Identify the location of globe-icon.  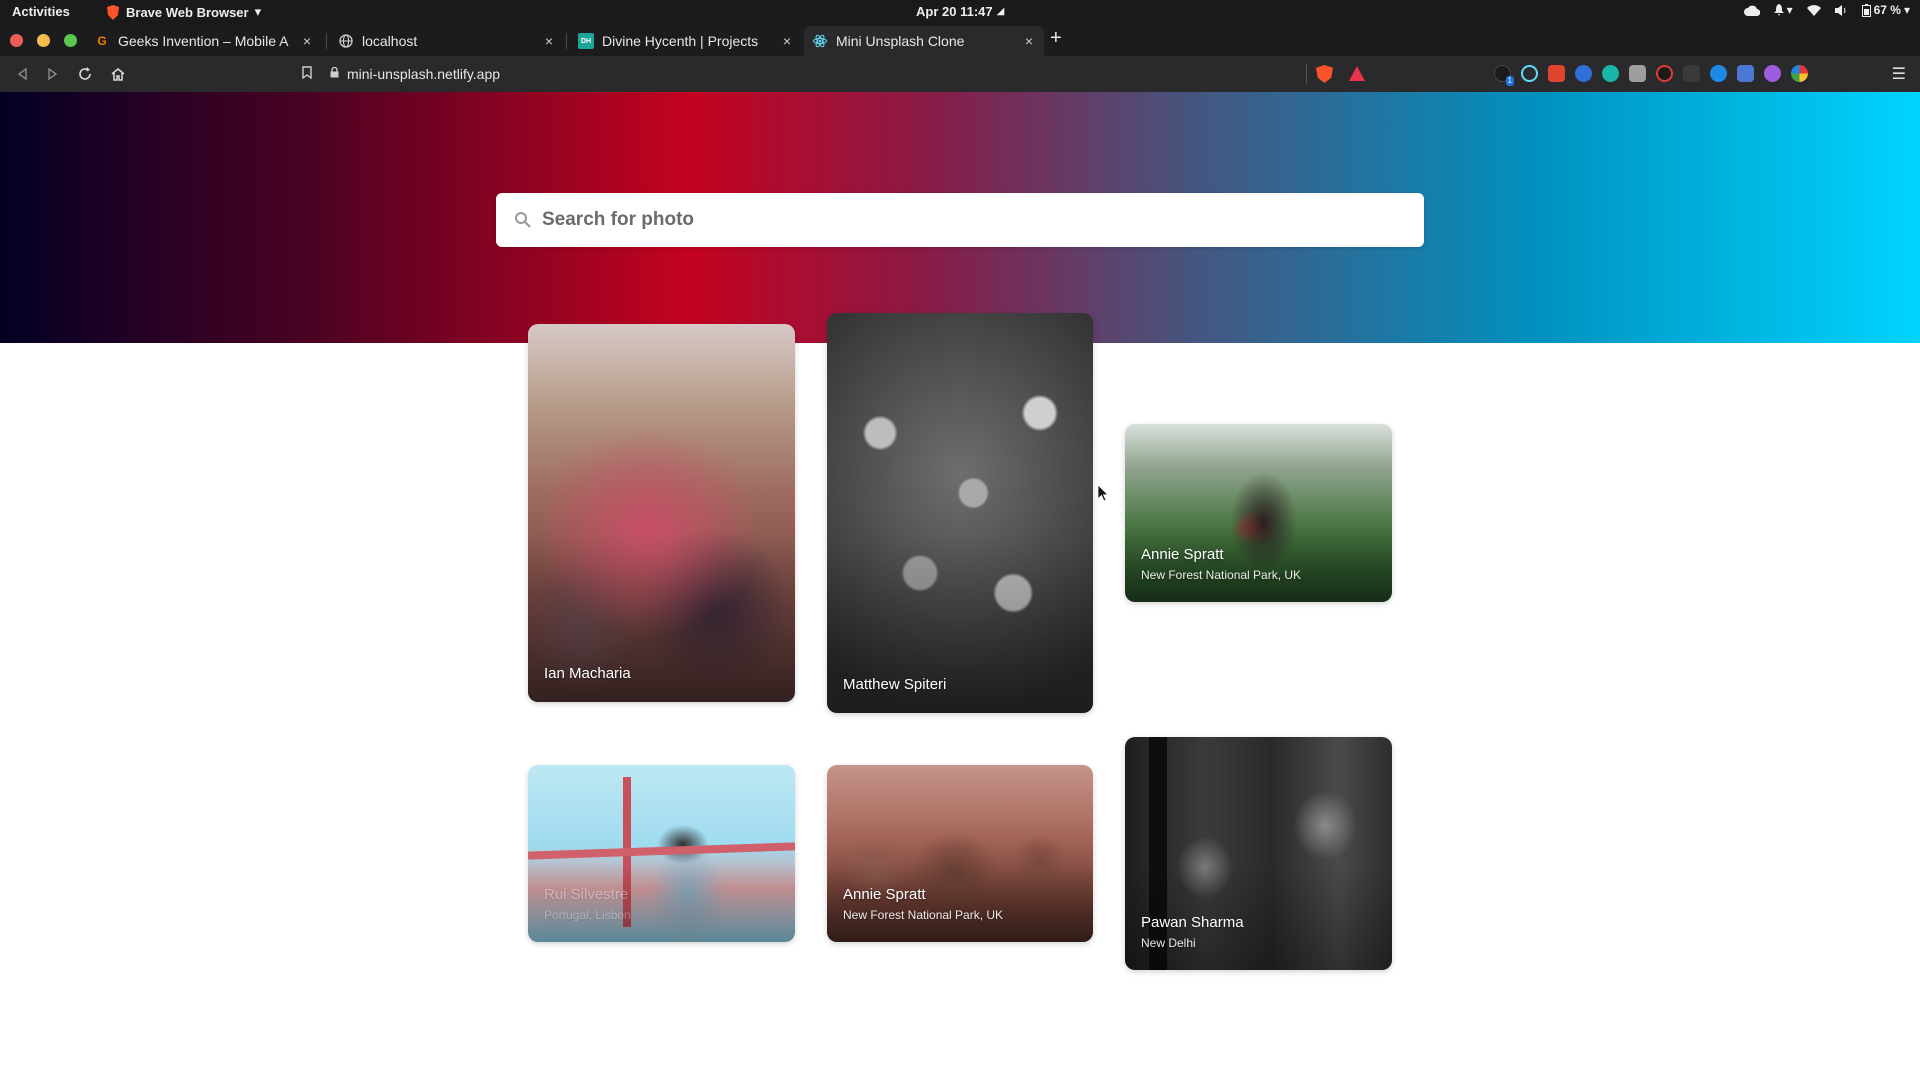
(346, 41).